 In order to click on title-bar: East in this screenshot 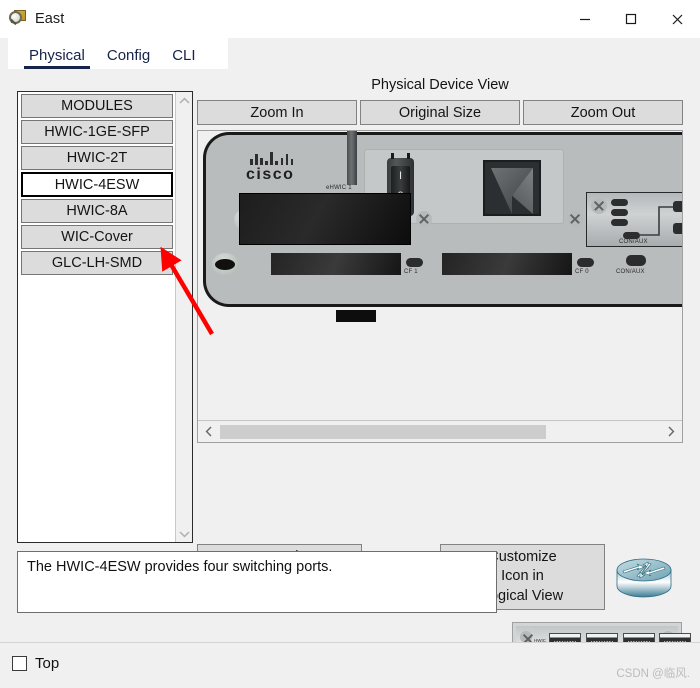, I will do `click(350, 19)`.